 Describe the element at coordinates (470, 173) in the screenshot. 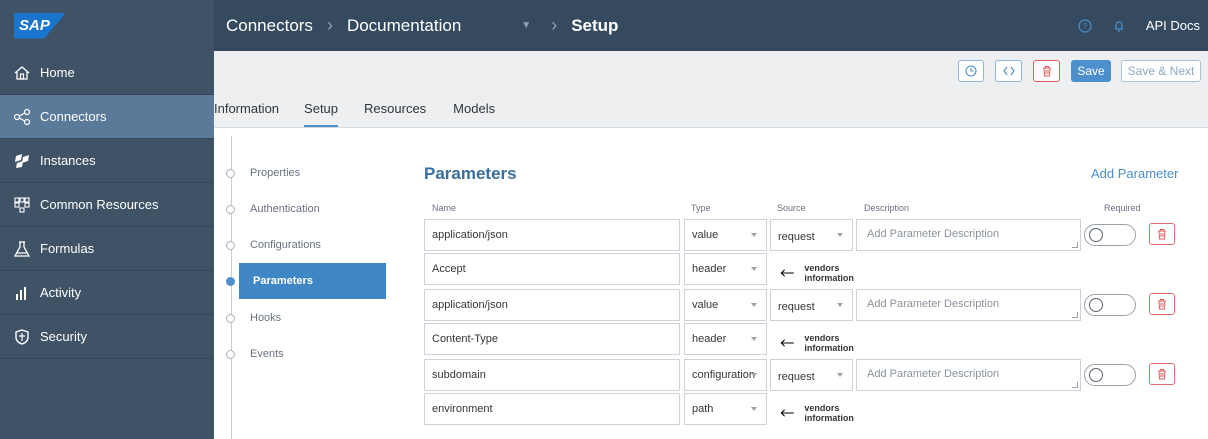

I see `parameters-title: Parameters` at that location.